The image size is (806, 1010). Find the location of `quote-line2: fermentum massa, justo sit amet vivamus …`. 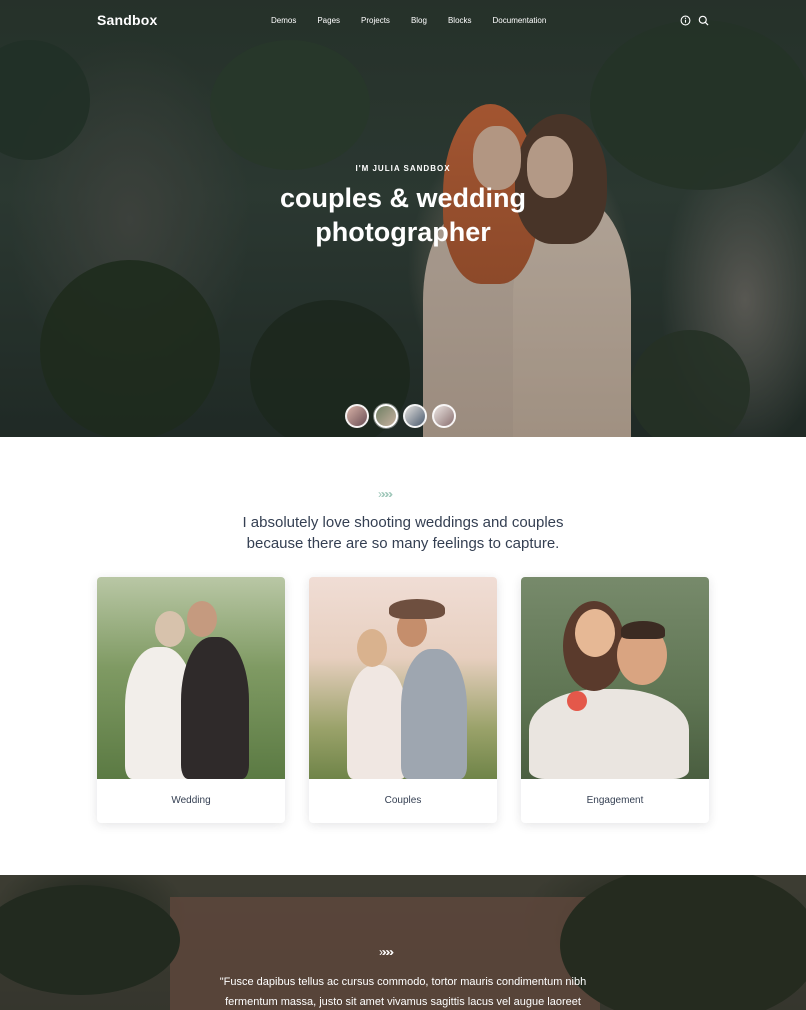

quote-line2: fermentum massa, justo sit amet vivamus … is located at coordinates (403, 1002).